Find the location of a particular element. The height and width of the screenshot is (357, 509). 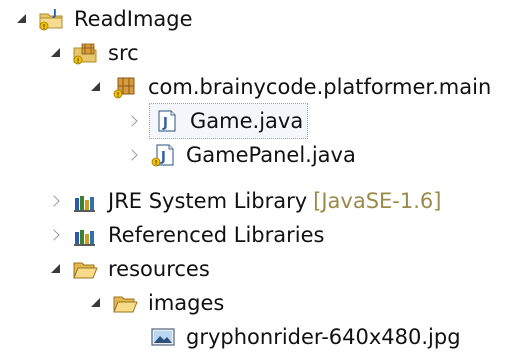

tree-item-gamepanel-java: J ! GamePanel.java is located at coordinates (241, 155).